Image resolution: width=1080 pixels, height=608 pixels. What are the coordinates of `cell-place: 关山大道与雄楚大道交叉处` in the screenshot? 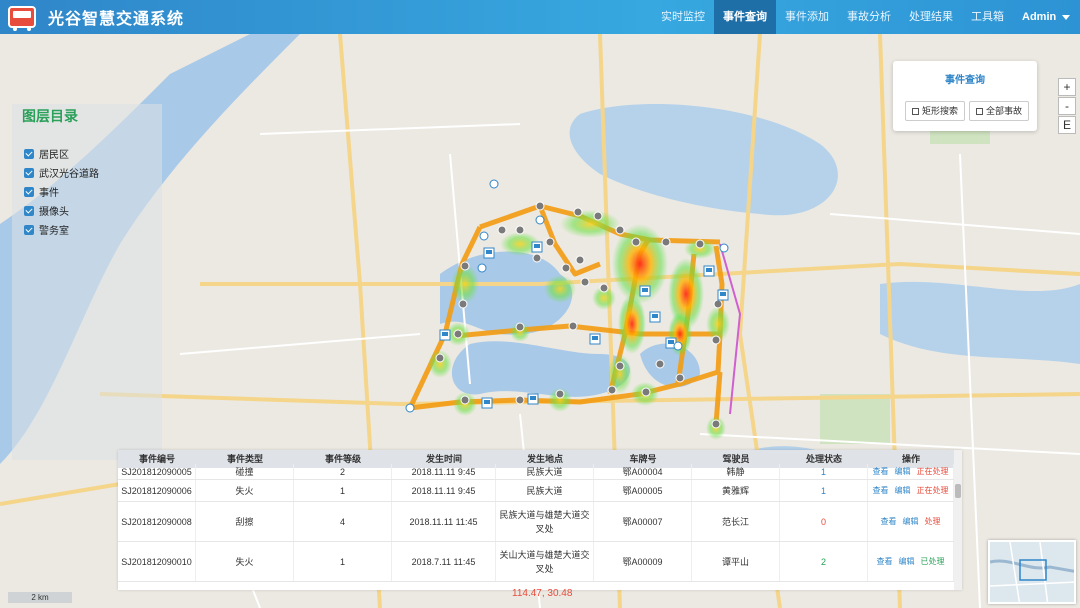 It's located at (545, 561).